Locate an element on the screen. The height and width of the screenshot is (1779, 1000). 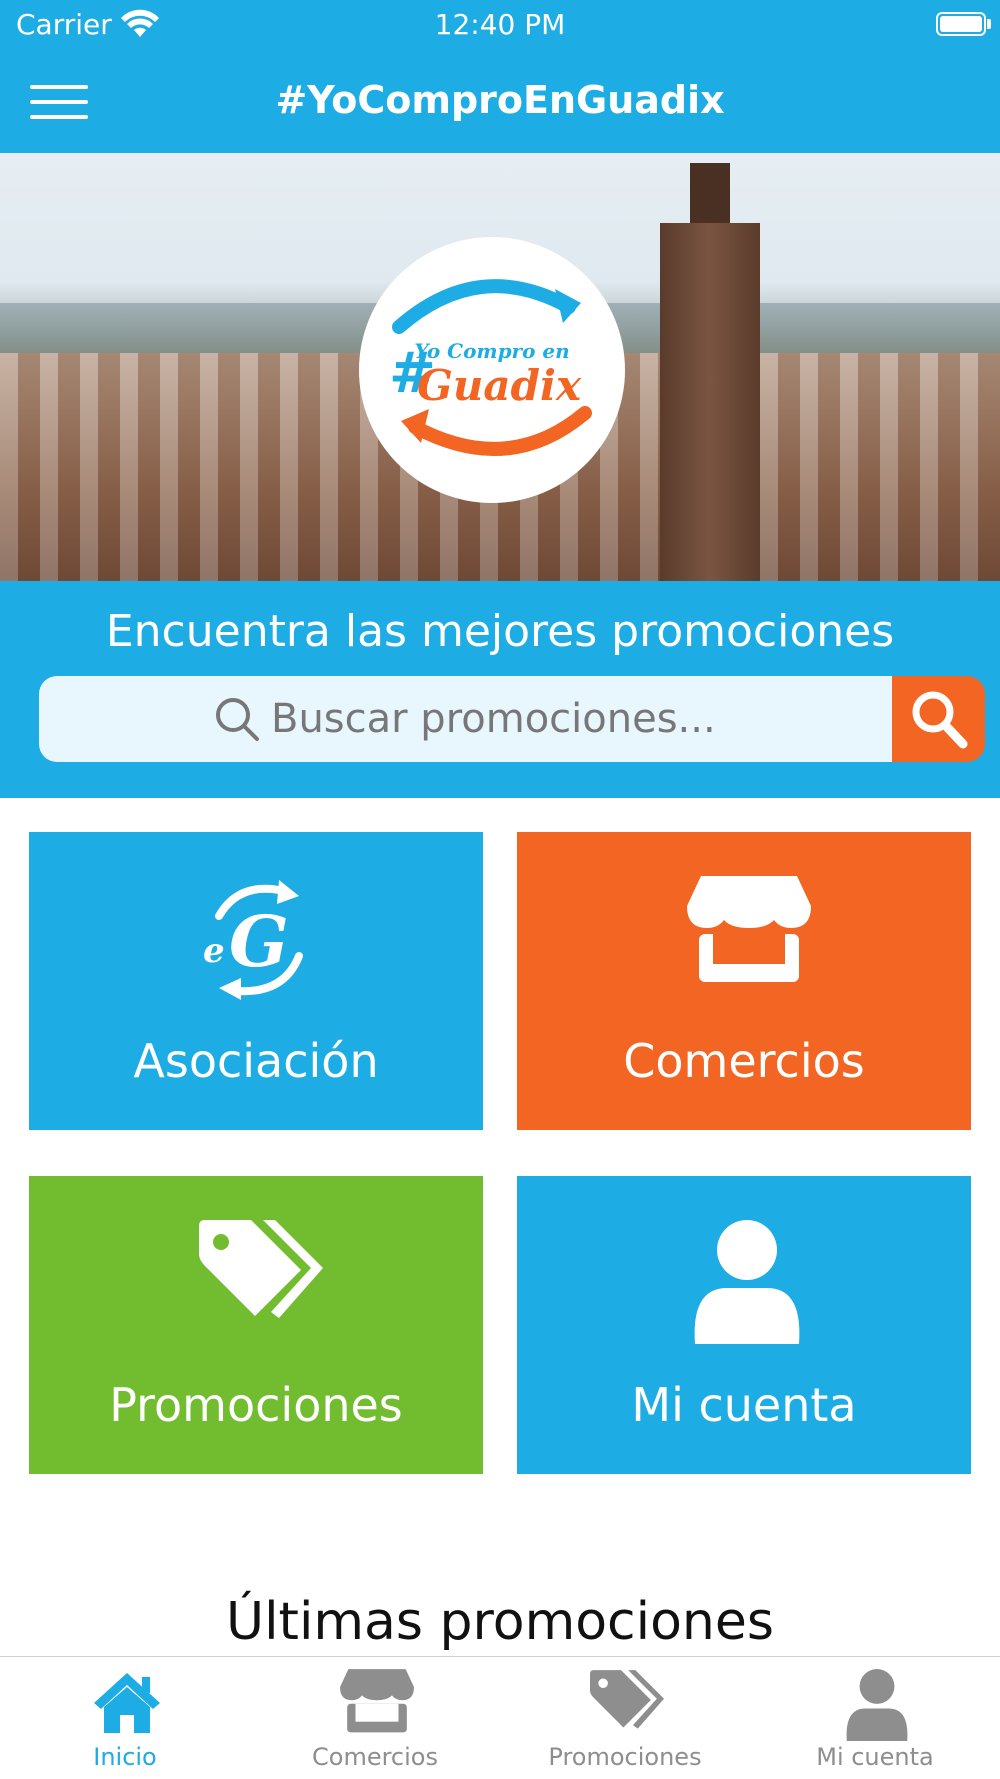
latest-promotions-heading: Últimas promociones is located at coordinates (500, 1622).